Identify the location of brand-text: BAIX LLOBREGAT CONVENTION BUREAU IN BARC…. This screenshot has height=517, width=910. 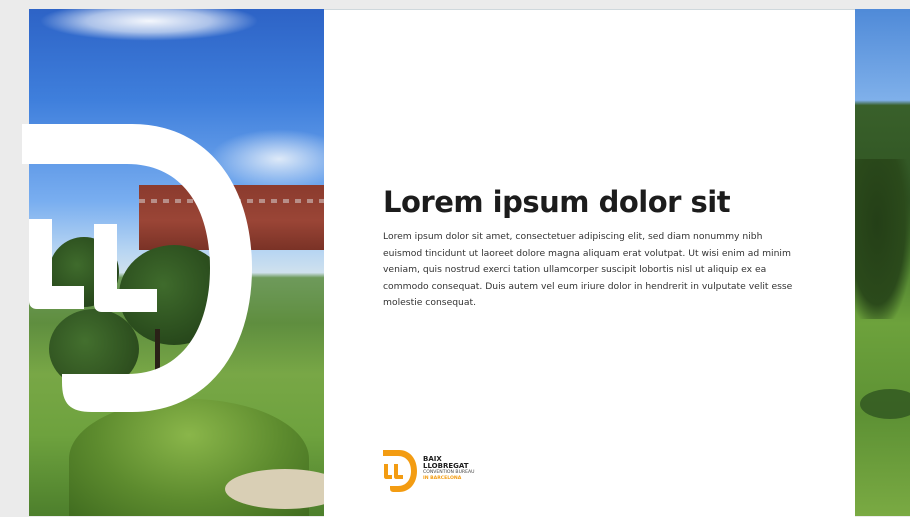
(449, 468).